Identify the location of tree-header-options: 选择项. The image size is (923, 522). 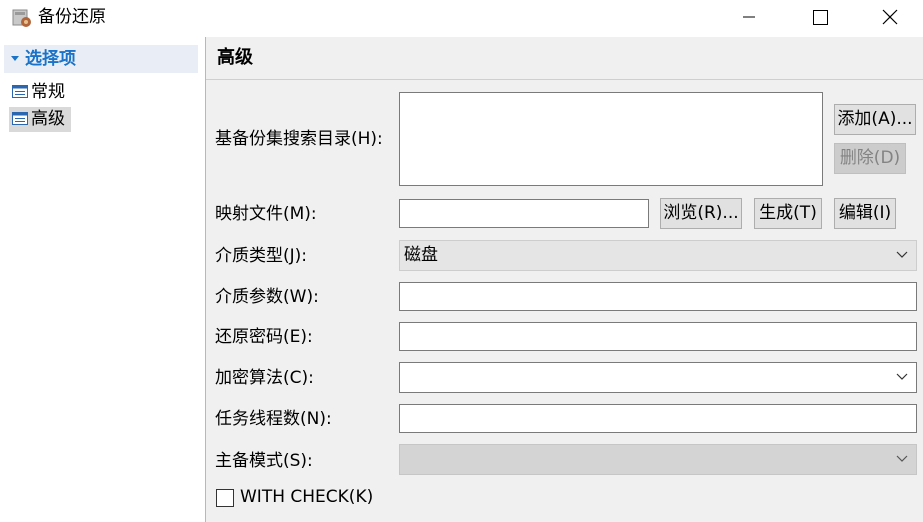
(101, 59).